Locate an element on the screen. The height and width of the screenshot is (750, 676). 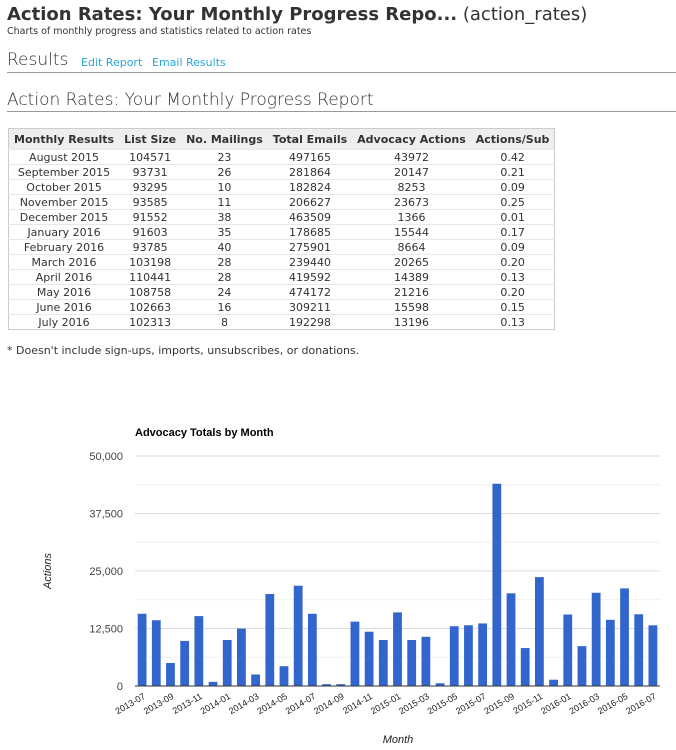
x-tick-label: 2014-05 is located at coordinates (272, 703).